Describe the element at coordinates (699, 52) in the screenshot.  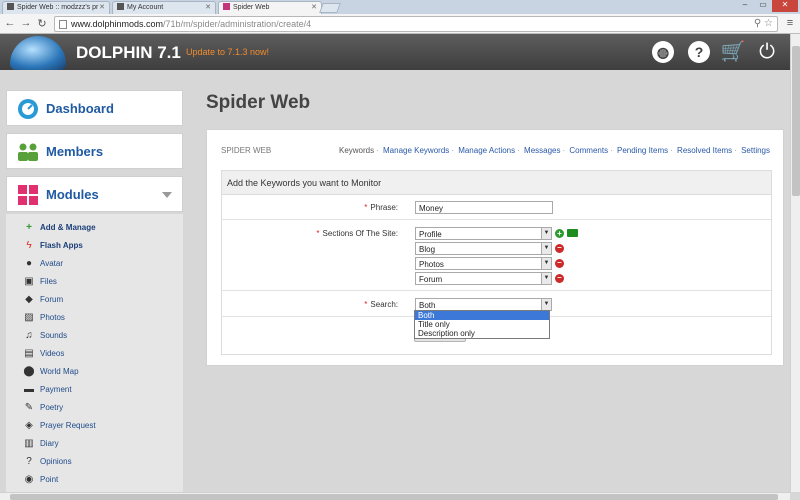
I see `help-icon: ?` at that location.